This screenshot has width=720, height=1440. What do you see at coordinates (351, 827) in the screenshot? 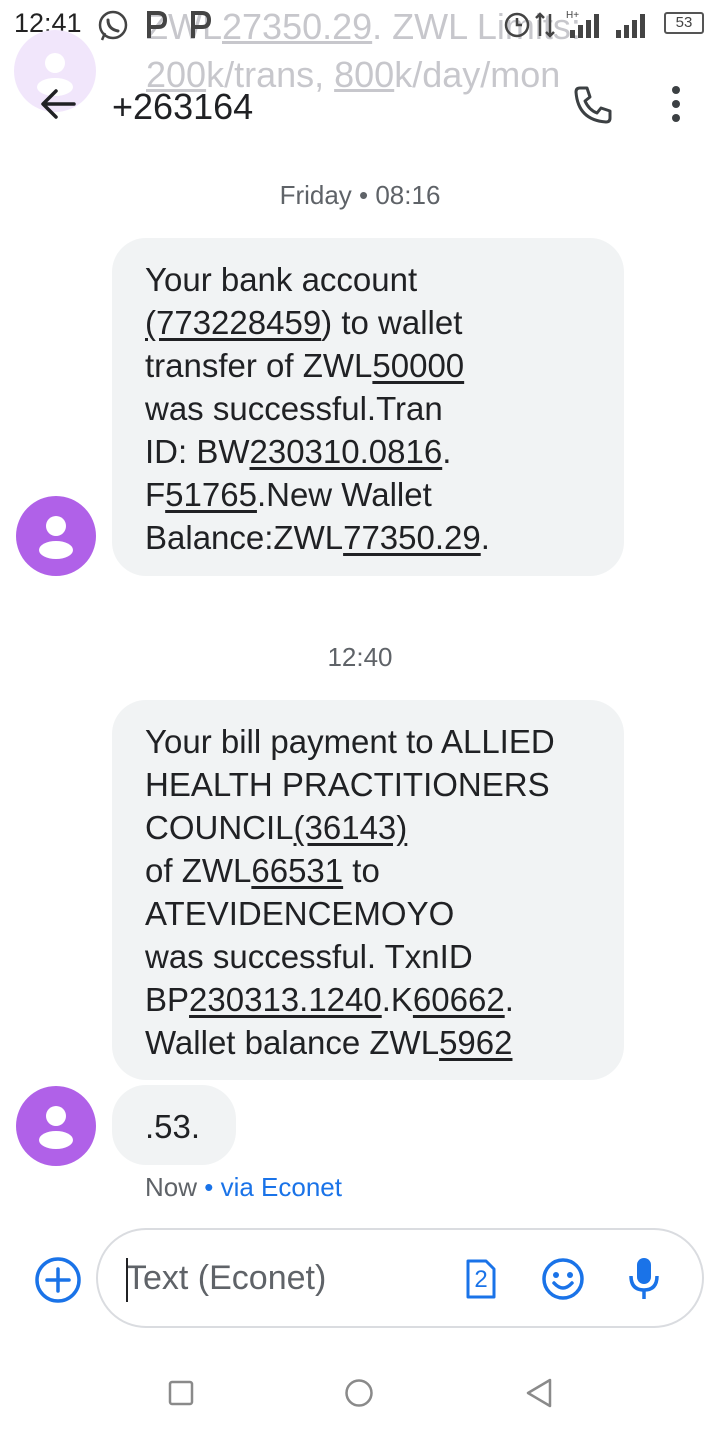
I see `council-code-link: (36143)` at bounding box center [351, 827].